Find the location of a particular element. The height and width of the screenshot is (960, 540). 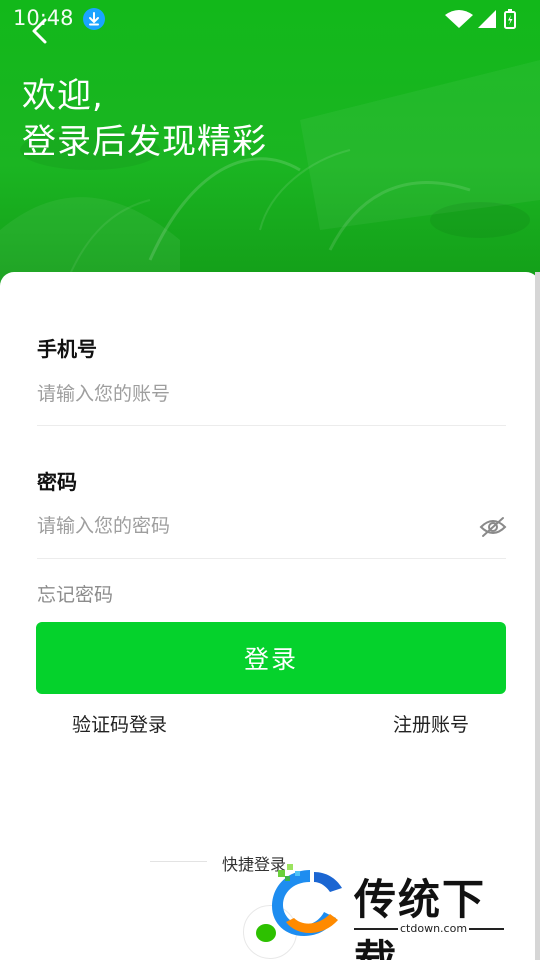

watermark-brand: 传统下载 is located at coordinates (420, 917).